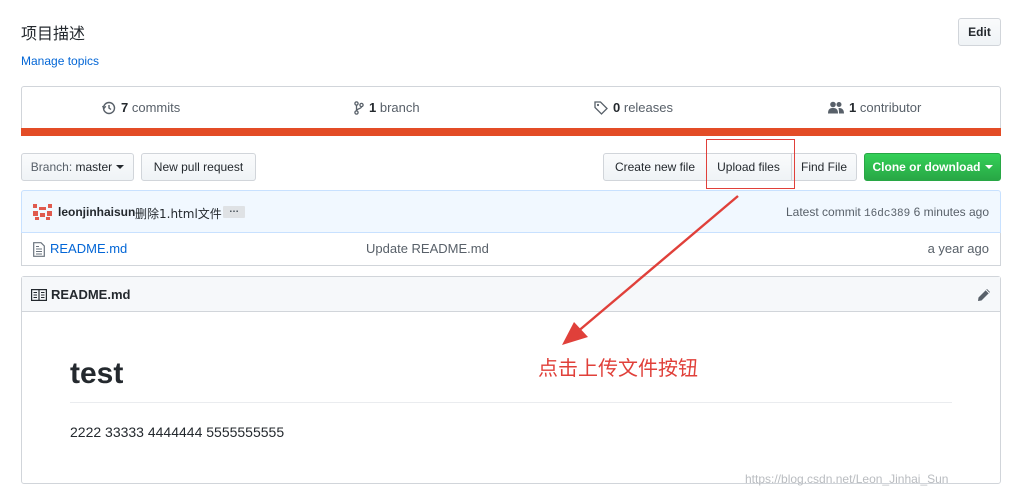 The image size is (1023, 498). I want to click on clone-or-download-button: Clone or download, so click(932, 167).